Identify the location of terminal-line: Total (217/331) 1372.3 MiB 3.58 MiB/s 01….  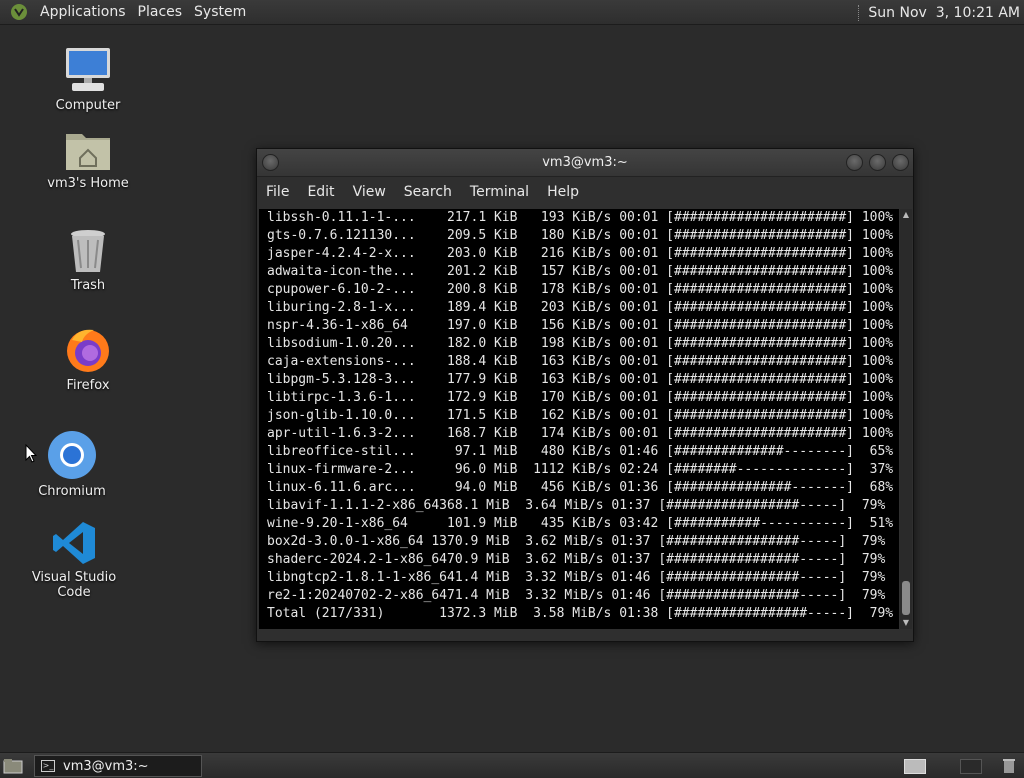
(580, 613).